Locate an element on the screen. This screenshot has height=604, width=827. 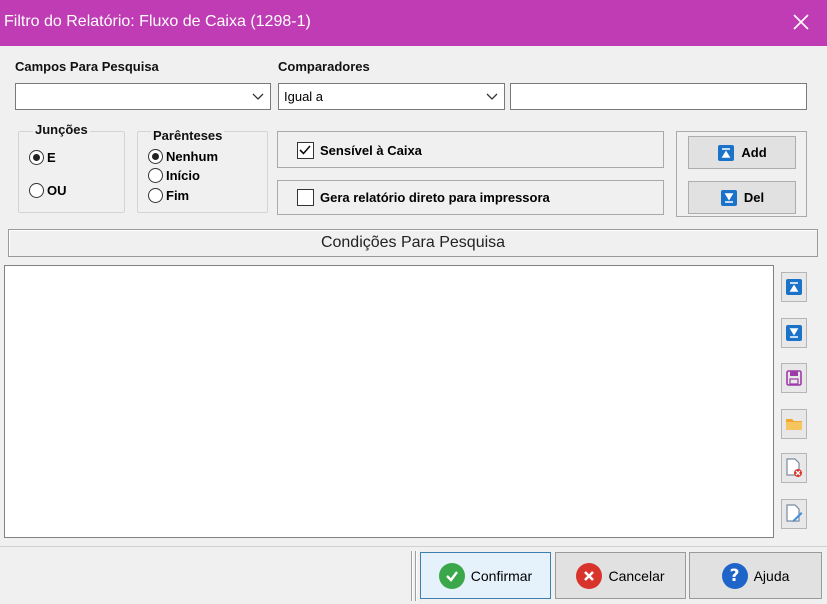
open-folder-icon is located at coordinates (794, 424).